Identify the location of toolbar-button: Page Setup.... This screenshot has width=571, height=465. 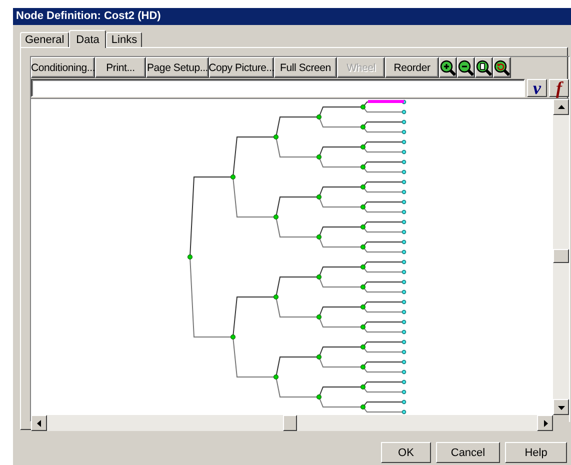
(177, 67).